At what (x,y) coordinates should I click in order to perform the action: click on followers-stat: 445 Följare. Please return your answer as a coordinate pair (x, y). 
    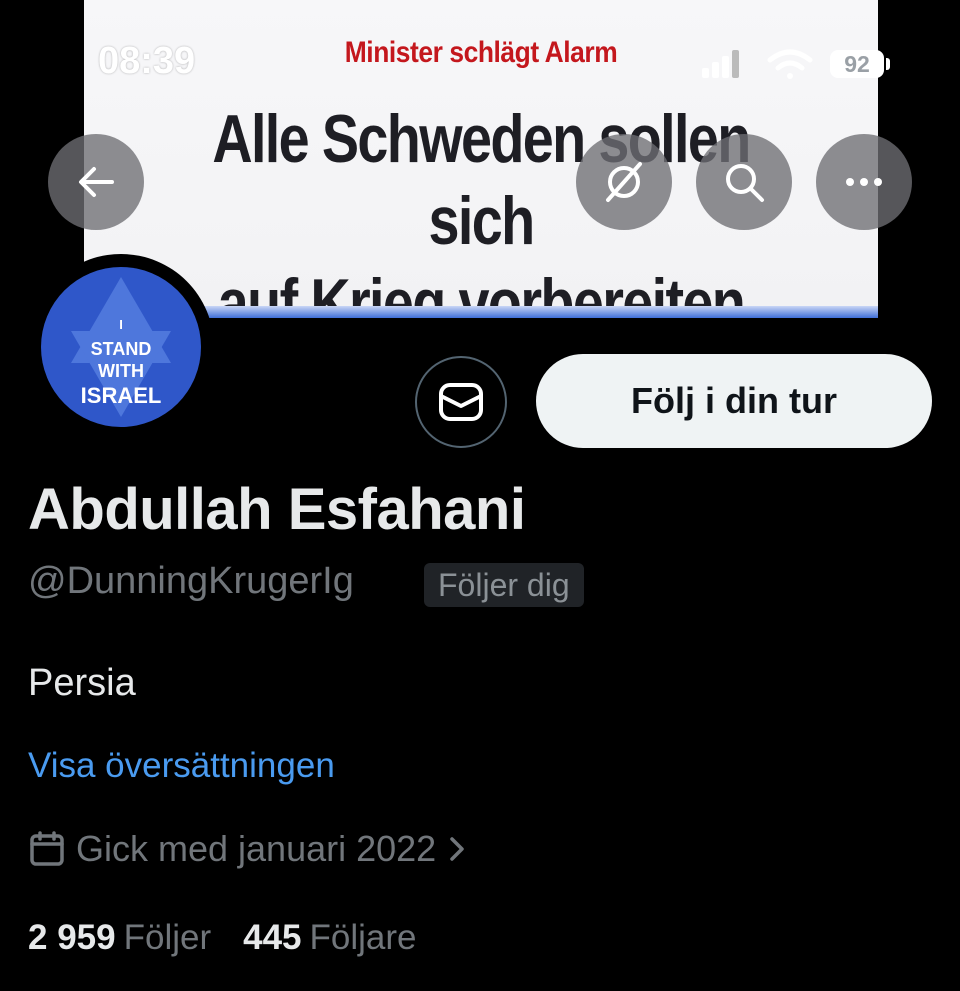
    Looking at the image, I should click on (329, 938).